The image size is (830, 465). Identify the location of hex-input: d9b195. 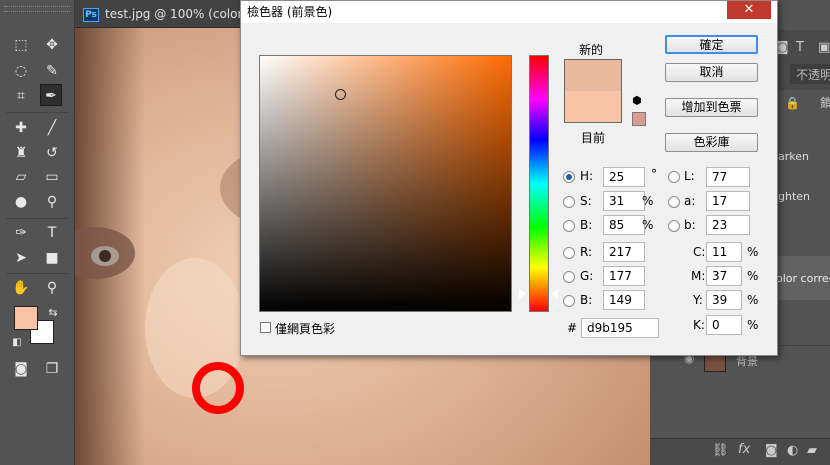
(620, 328).